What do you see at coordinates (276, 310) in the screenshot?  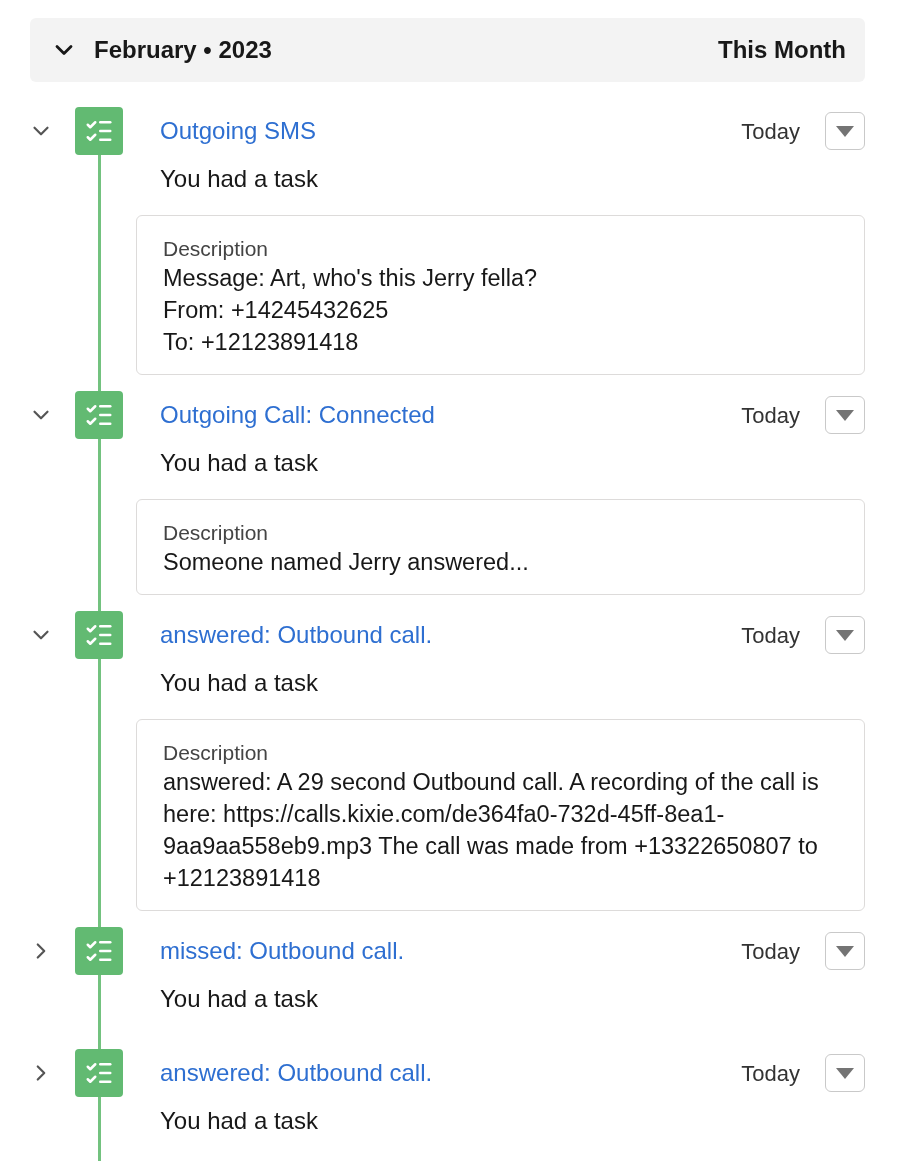 I see `description-text: From: +14245432625` at bounding box center [276, 310].